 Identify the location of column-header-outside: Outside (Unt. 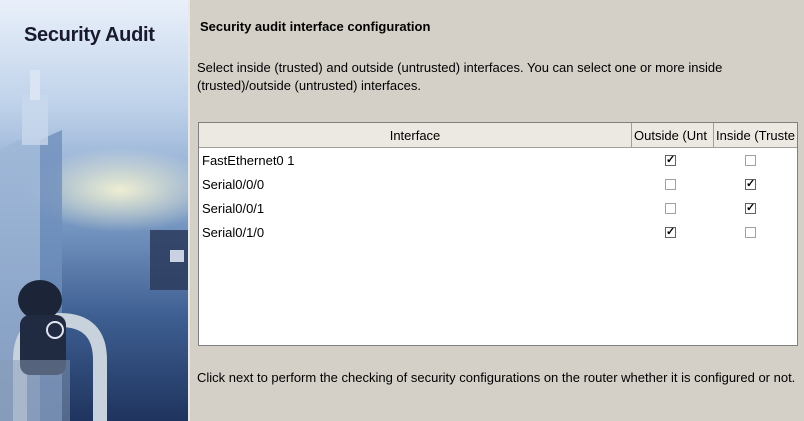
(673, 135).